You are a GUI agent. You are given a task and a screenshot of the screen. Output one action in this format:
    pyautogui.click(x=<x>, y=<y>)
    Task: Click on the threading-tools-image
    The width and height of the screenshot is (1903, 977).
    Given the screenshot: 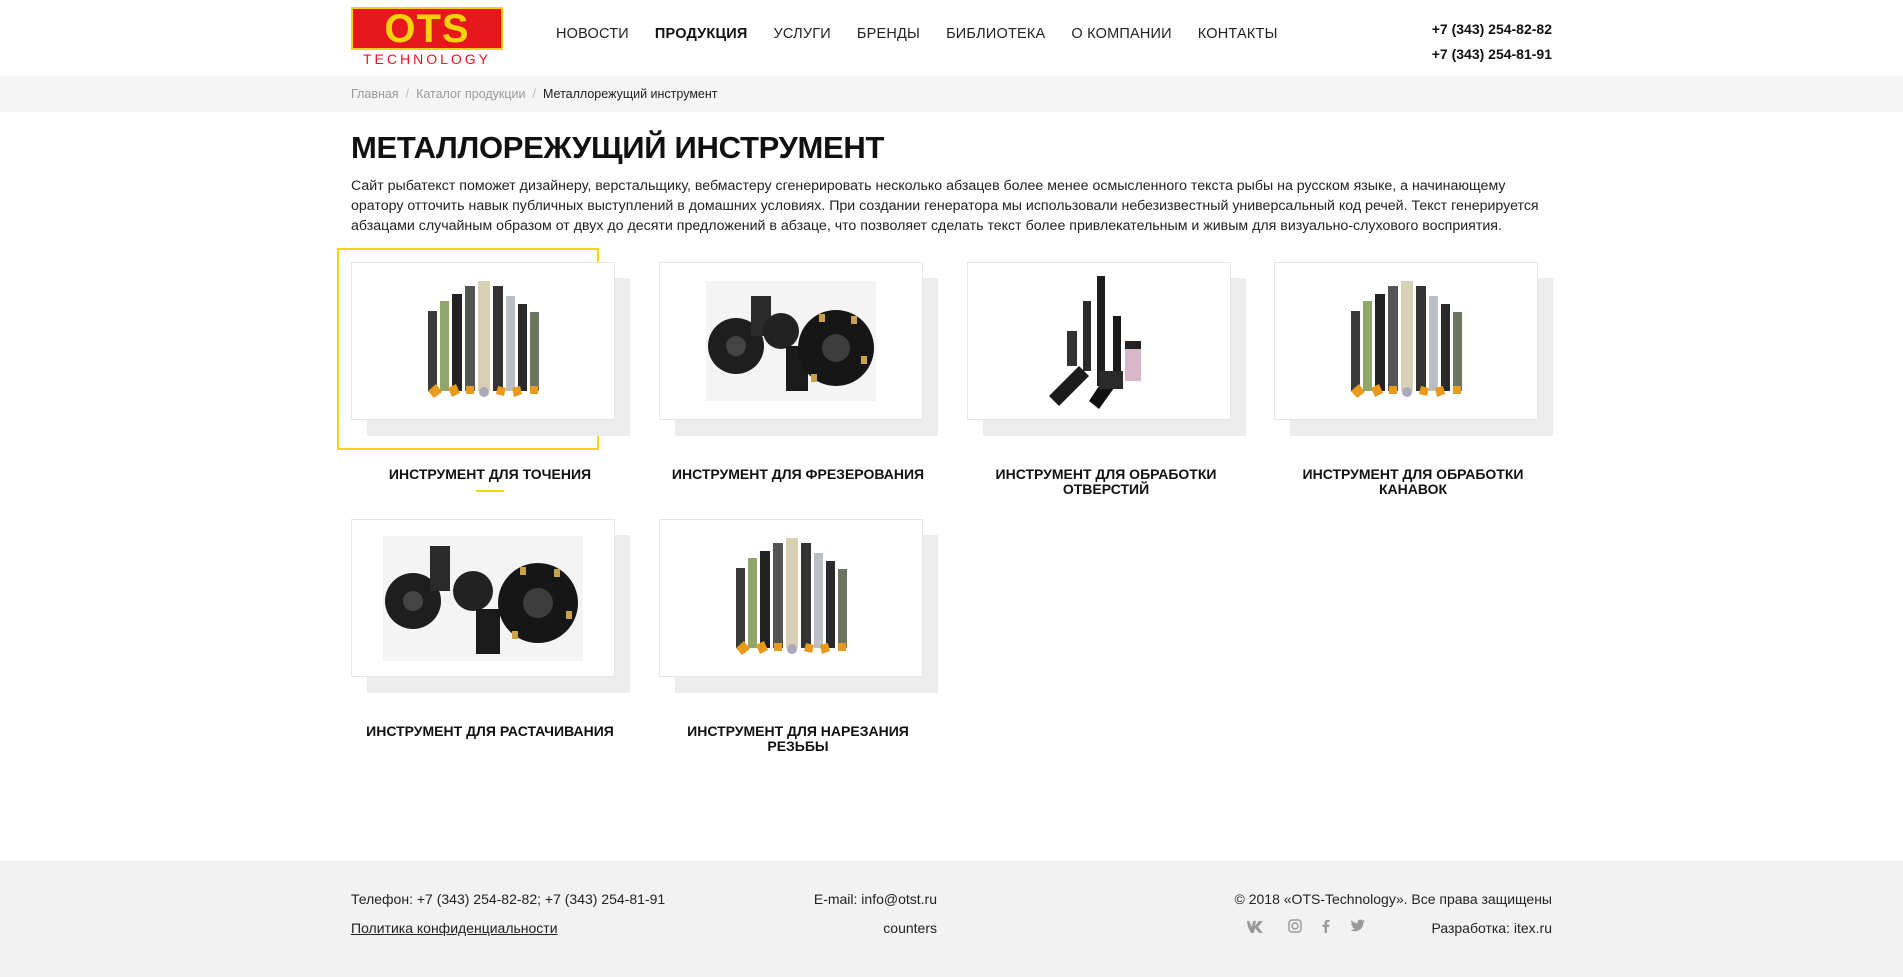 What is the action you would take?
    pyautogui.click(x=791, y=598)
    